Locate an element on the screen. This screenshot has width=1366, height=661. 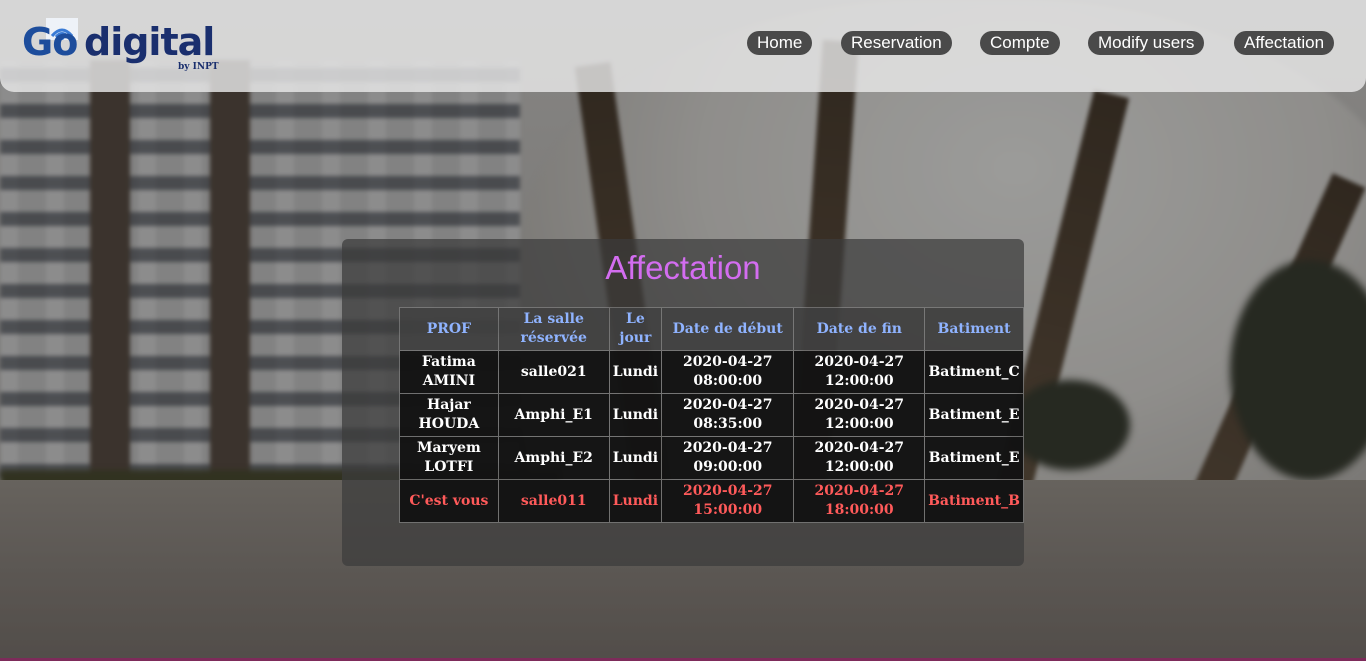
nav-affectation: Affectation is located at coordinates (1284, 43).